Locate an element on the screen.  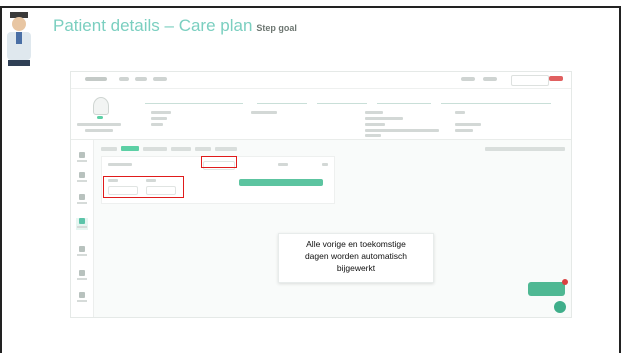
tooltip-line-3: bijgewerkt is located at coordinates (356, 268).